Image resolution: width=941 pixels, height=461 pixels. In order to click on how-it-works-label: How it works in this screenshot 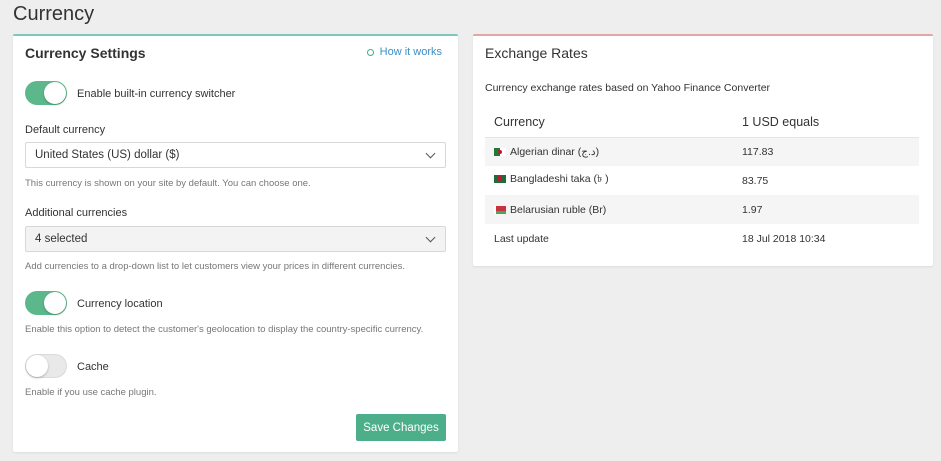, I will do `click(410, 52)`.